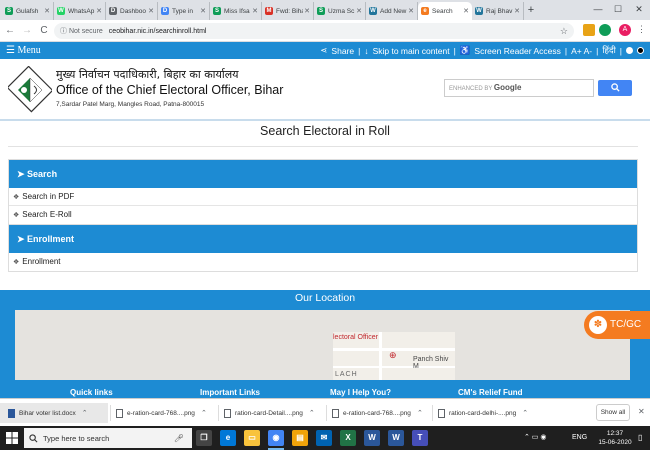  What do you see at coordinates (322, 345) in the screenshot?
I see `location-map: lectoral Officer ⊕ Panch Shiv M LACH` at bounding box center [322, 345].